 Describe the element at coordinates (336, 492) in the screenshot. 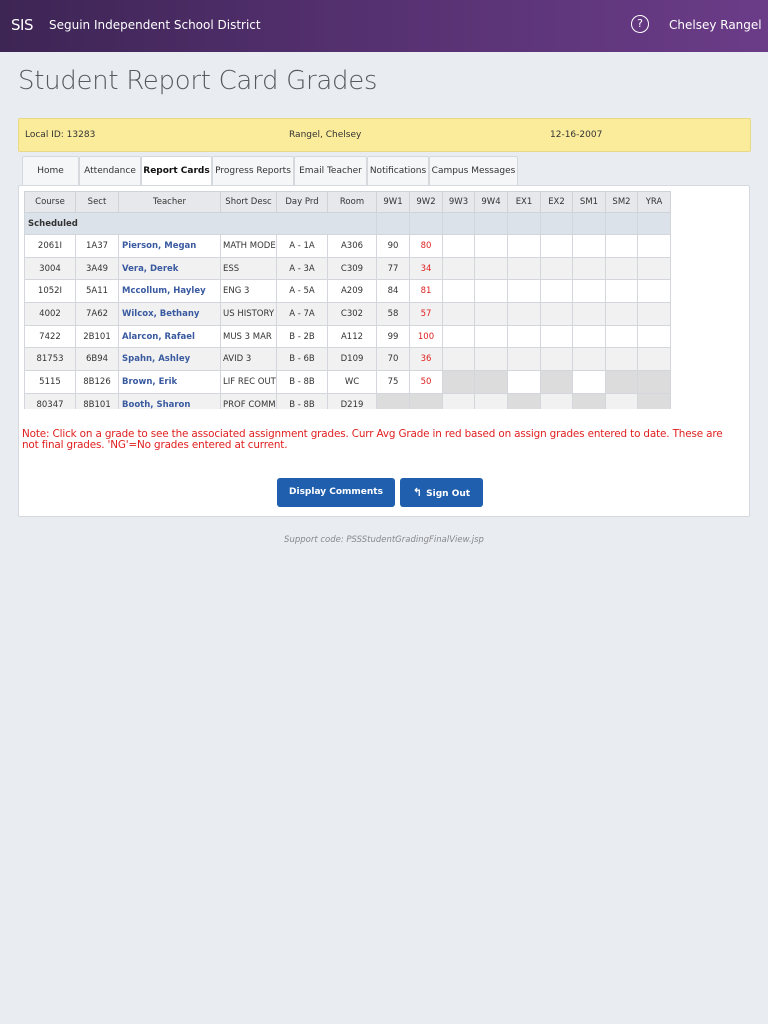

I see `display-comments-button: Display Comments` at that location.